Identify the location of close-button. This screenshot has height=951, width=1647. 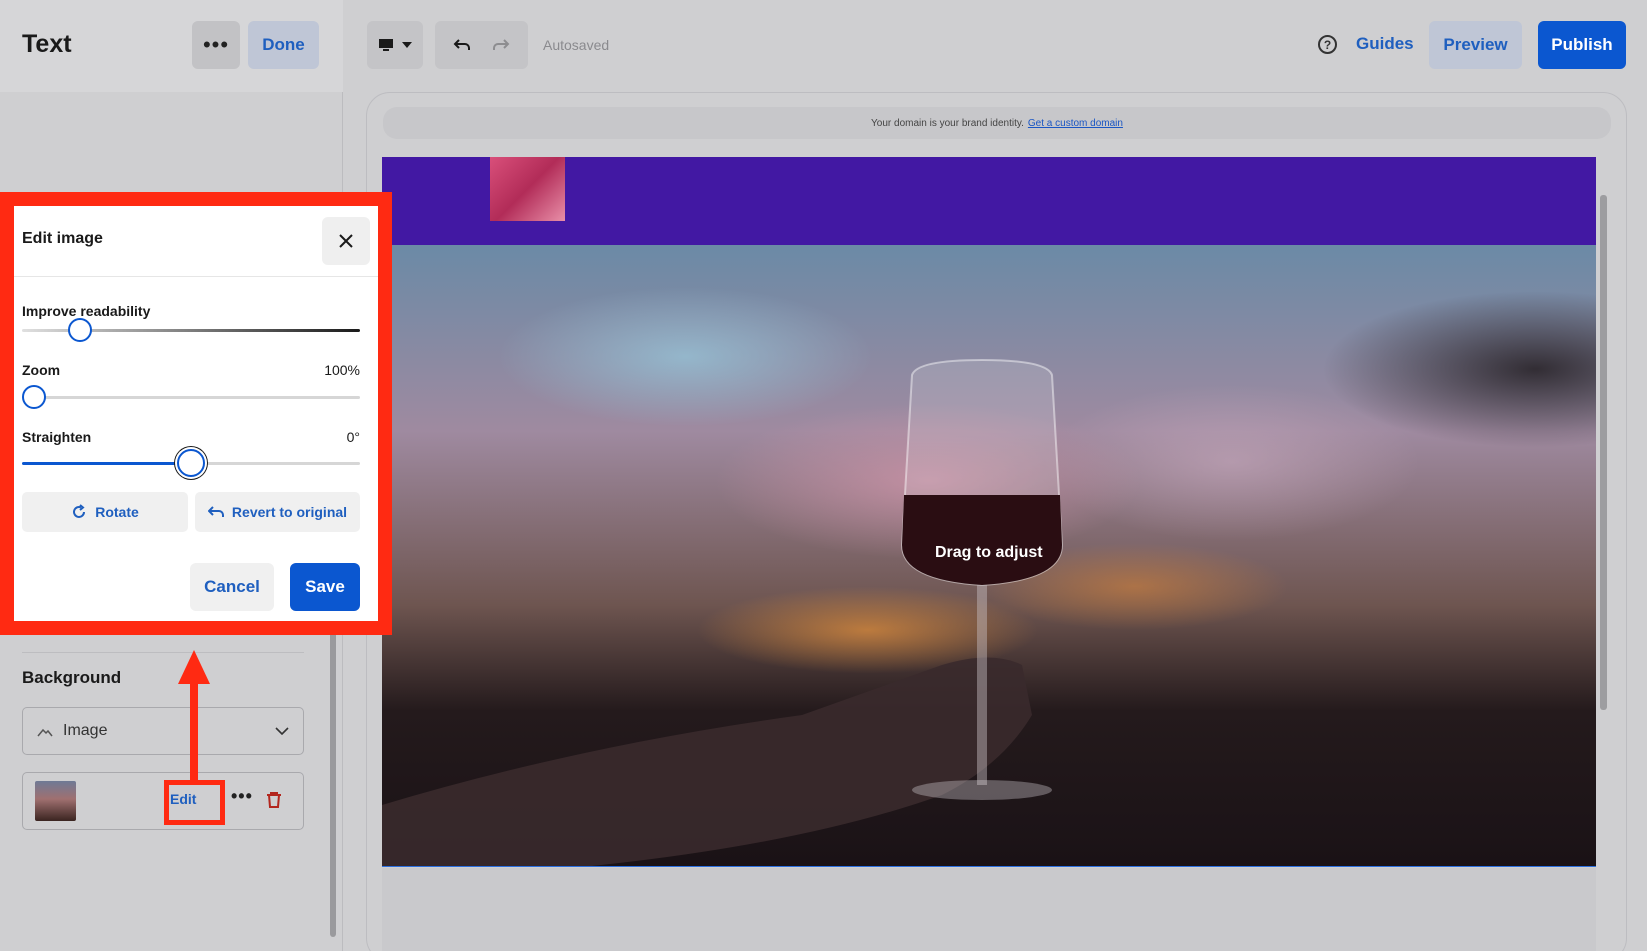
(346, 241).